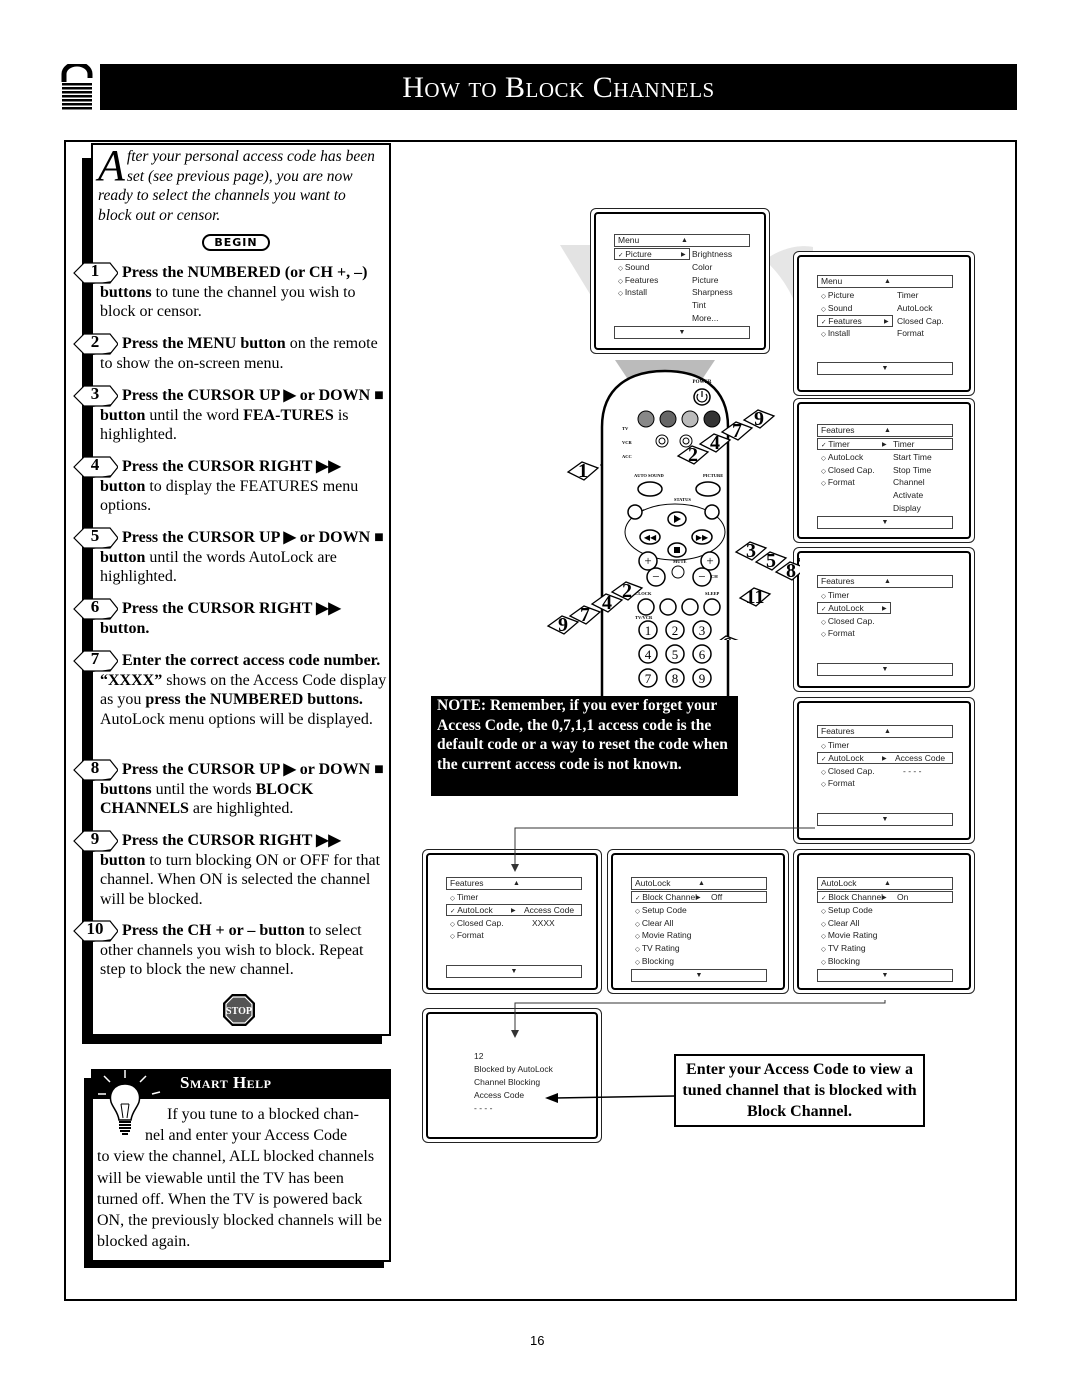 Image resolution: width=1080 pixels, height=1397 pixels. I want to click on step-emphasis: Press the MENU button, so click(204, 343).